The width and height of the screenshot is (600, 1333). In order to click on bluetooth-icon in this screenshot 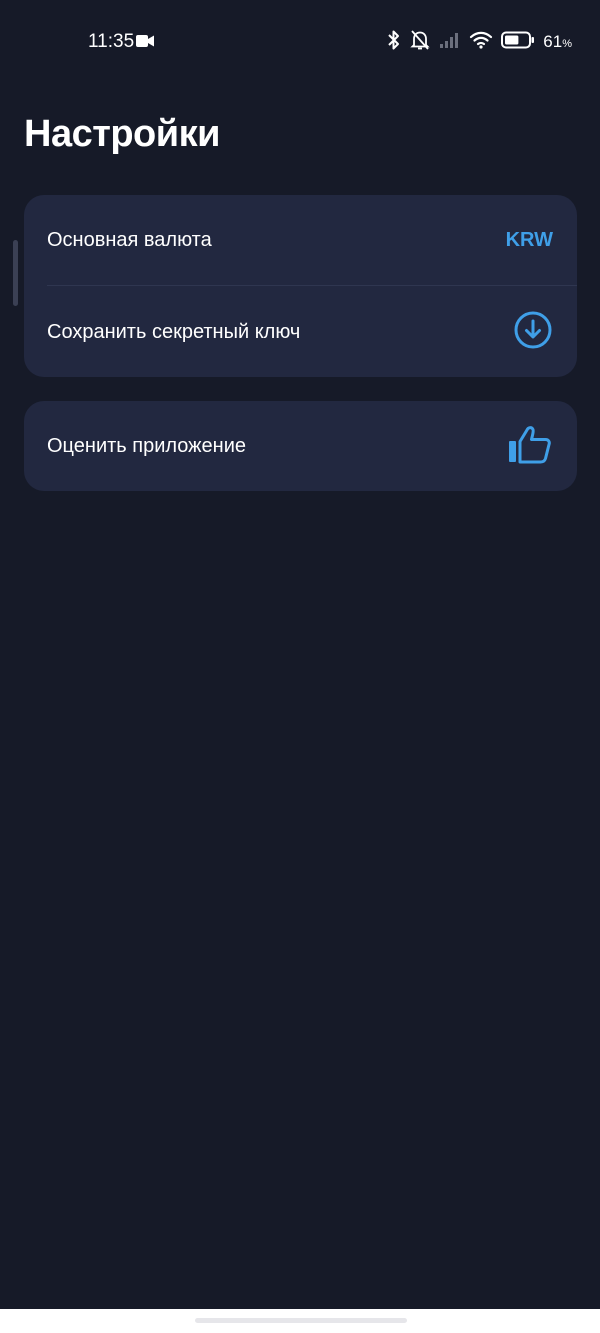, I will do `click(394, 42)`.